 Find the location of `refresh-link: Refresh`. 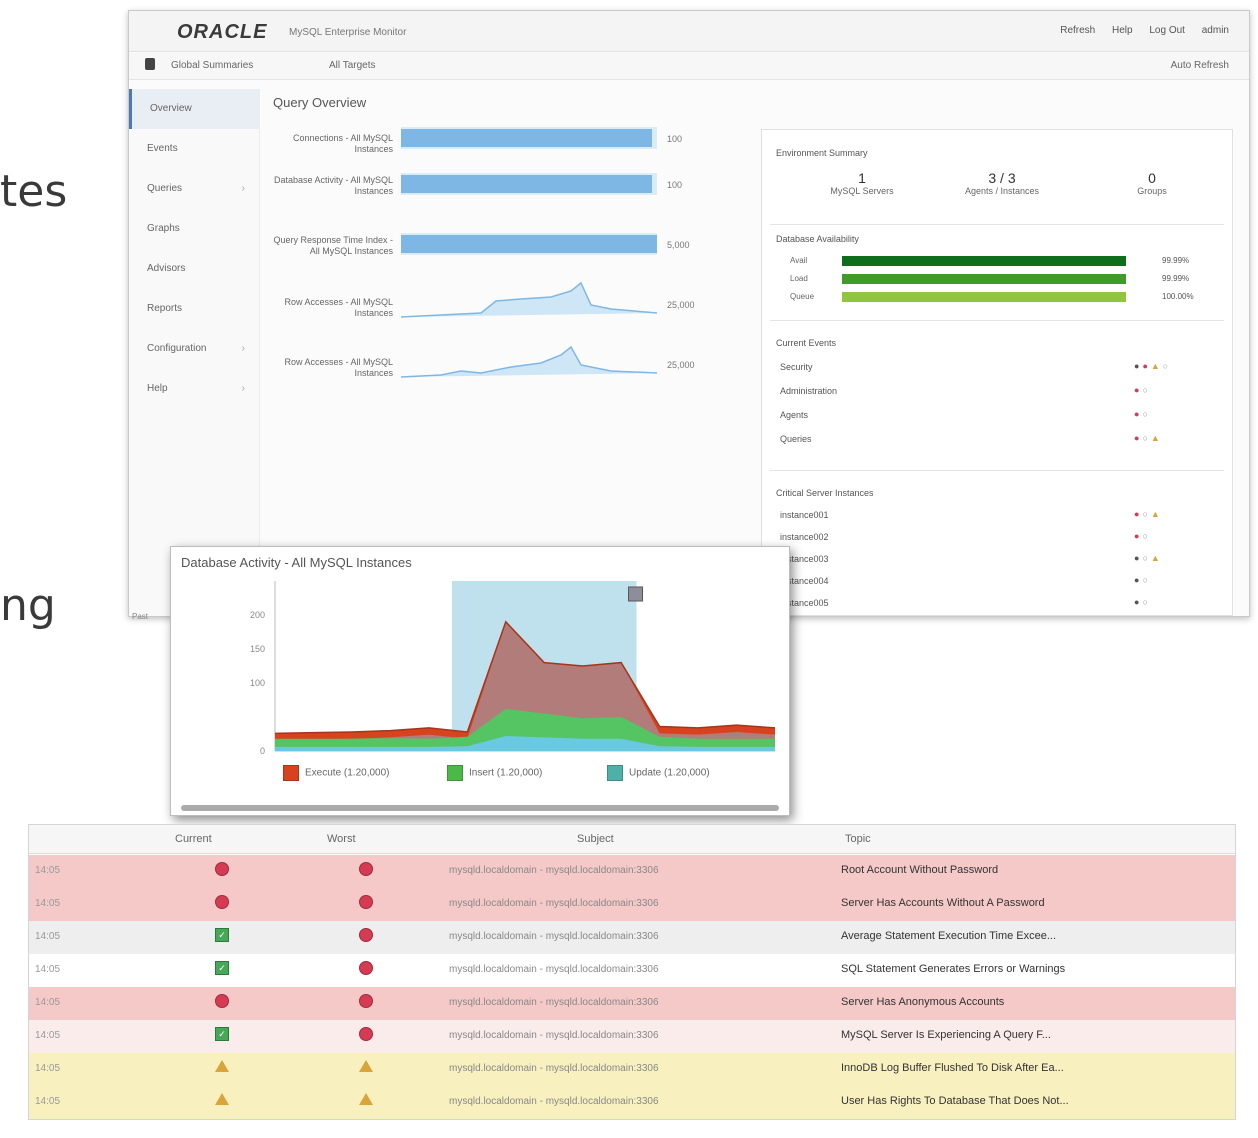

refresh-link: Refresh is located at coordinates (1077, 30).